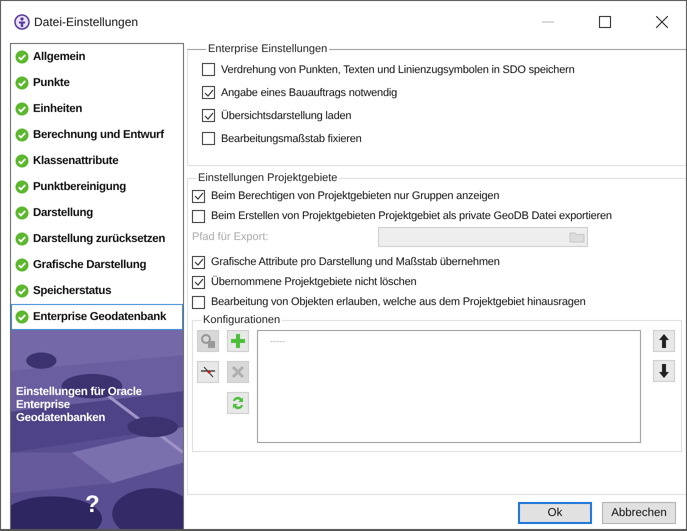  Describe the element at coordinates (555, 513) in the screenshot. I see `ok-button: Ok` at that location.